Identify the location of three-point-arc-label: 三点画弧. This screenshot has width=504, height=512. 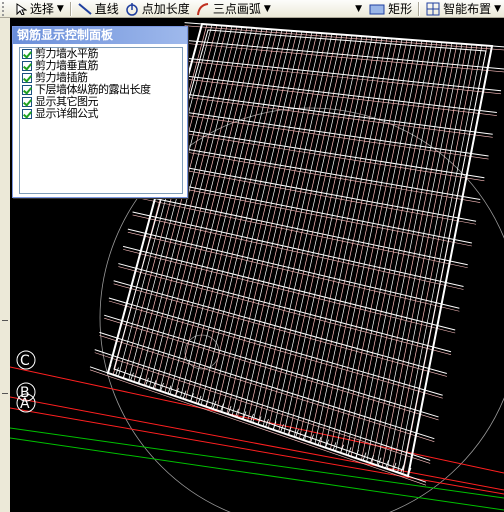
(236, 9).